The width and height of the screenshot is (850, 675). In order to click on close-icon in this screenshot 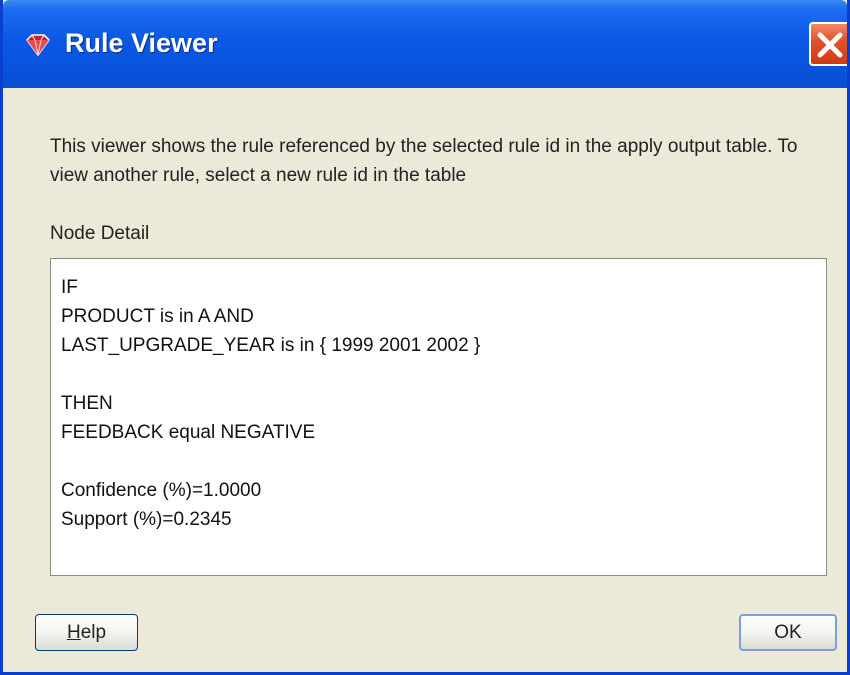, I will do `click(830, 45)`.